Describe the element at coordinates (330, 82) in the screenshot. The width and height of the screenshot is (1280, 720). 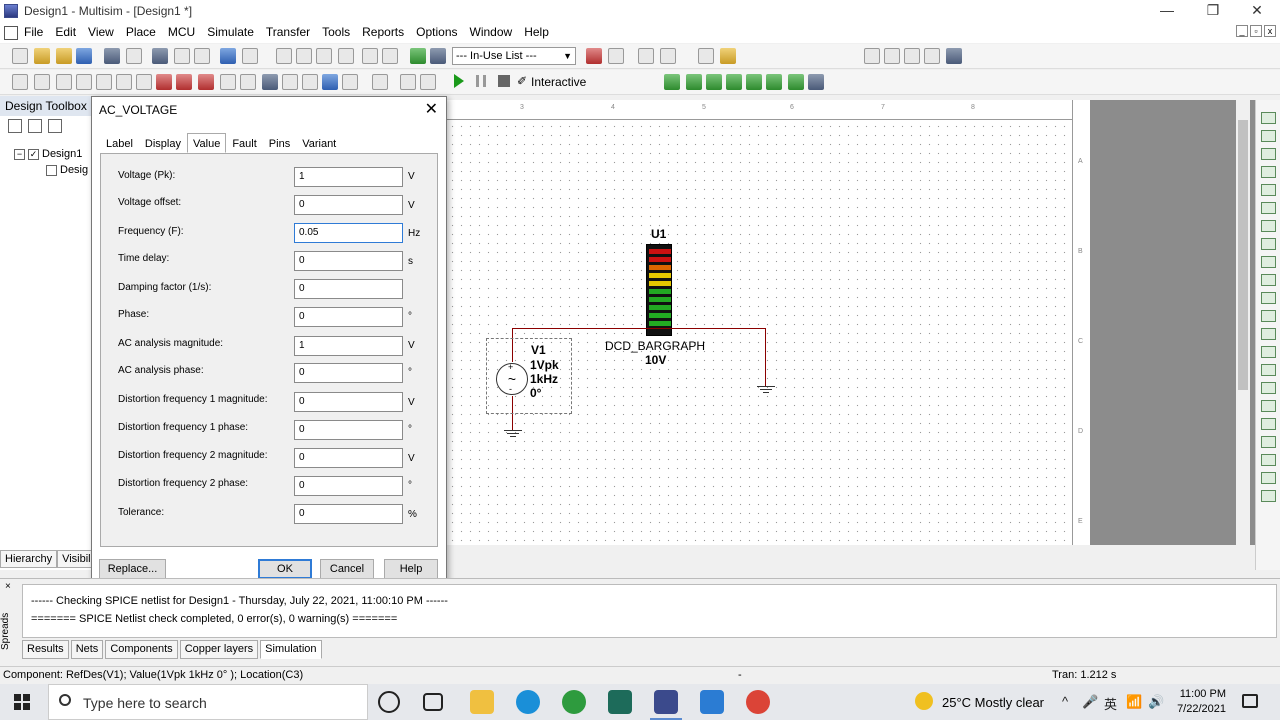
I see `place-ni-icon` at that location.